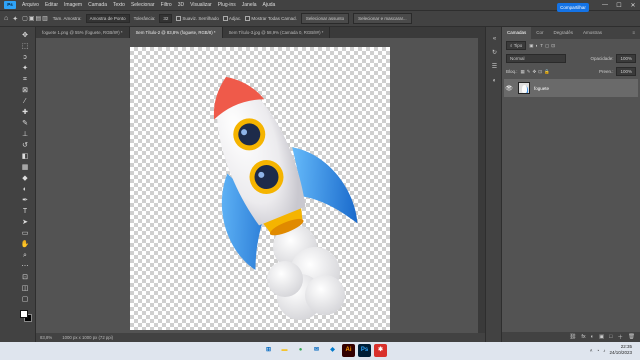 The height and width of the screenshot is (360, 640). I want to click on link-layers-icon: ⛓, so click(572, 337).